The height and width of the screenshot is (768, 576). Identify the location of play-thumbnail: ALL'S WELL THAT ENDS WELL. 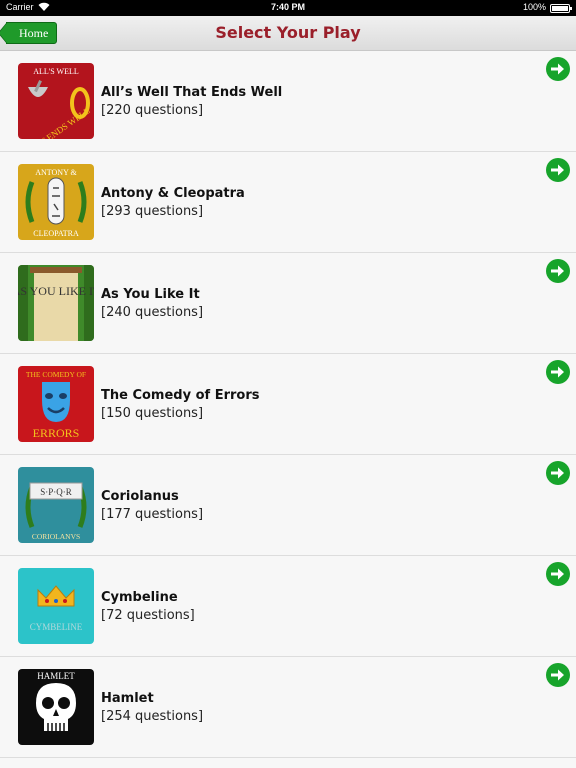
(56, 101).